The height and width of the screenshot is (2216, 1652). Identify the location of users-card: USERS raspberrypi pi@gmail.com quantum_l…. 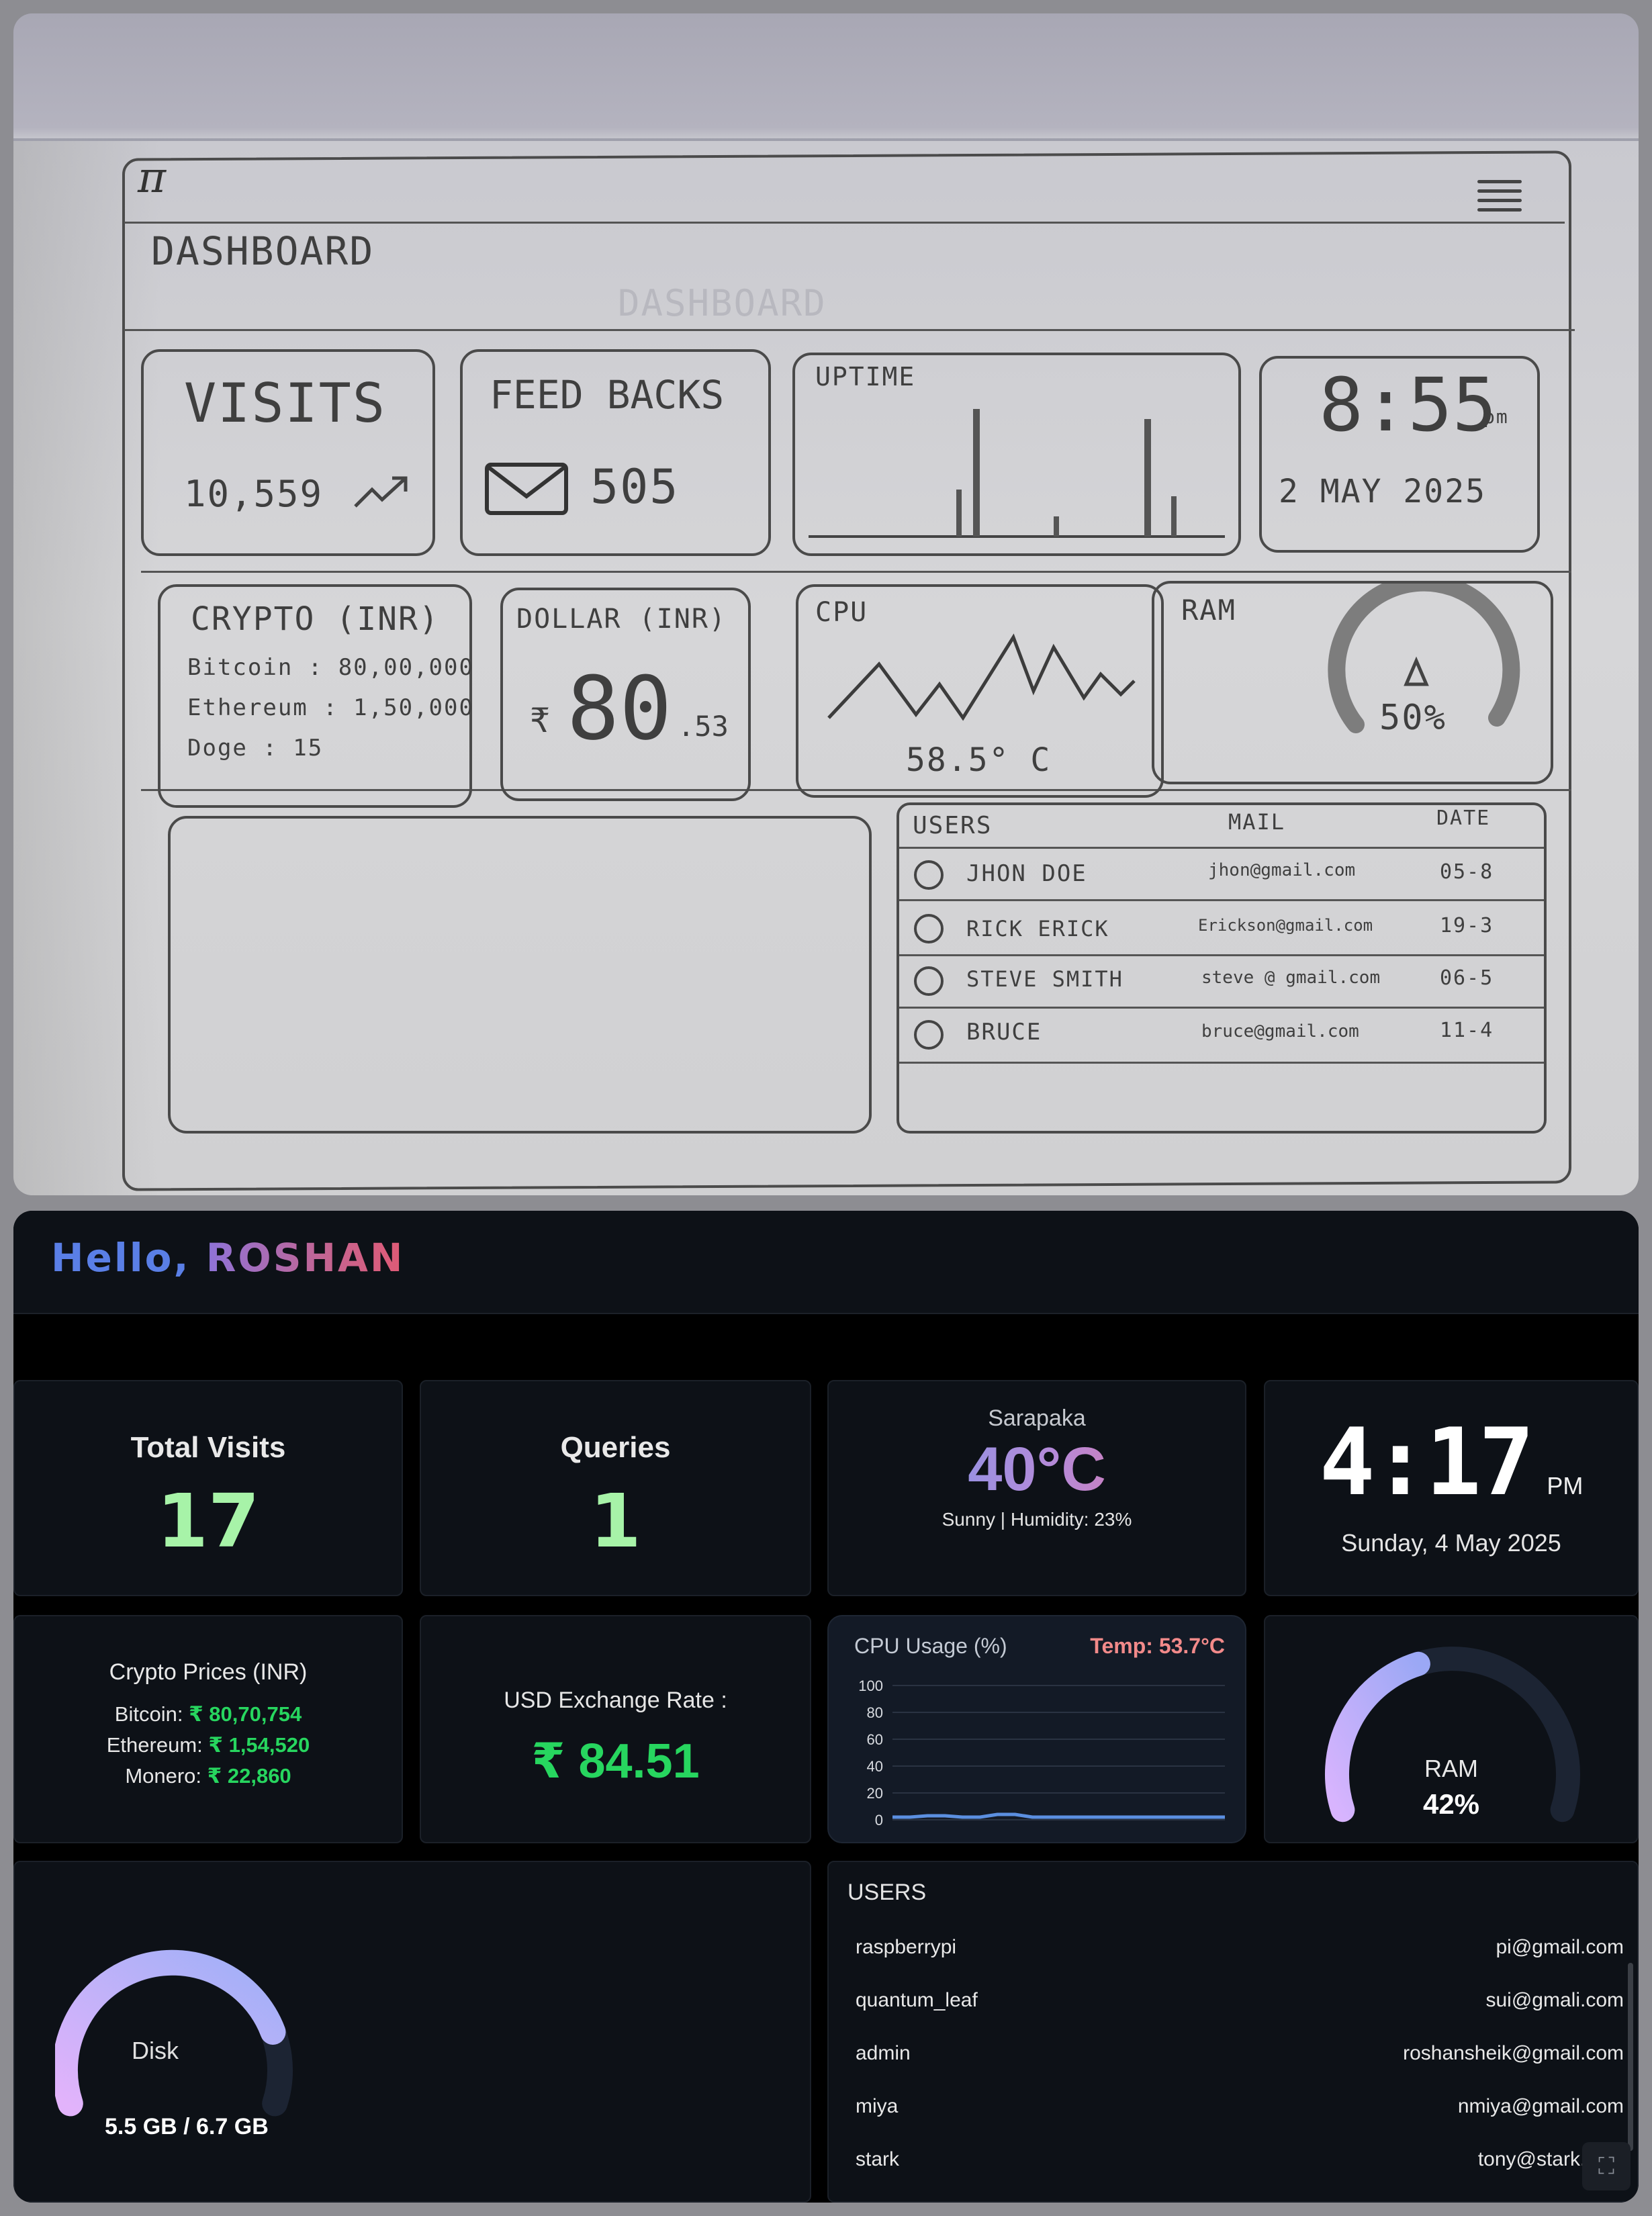
(1233, 2032).